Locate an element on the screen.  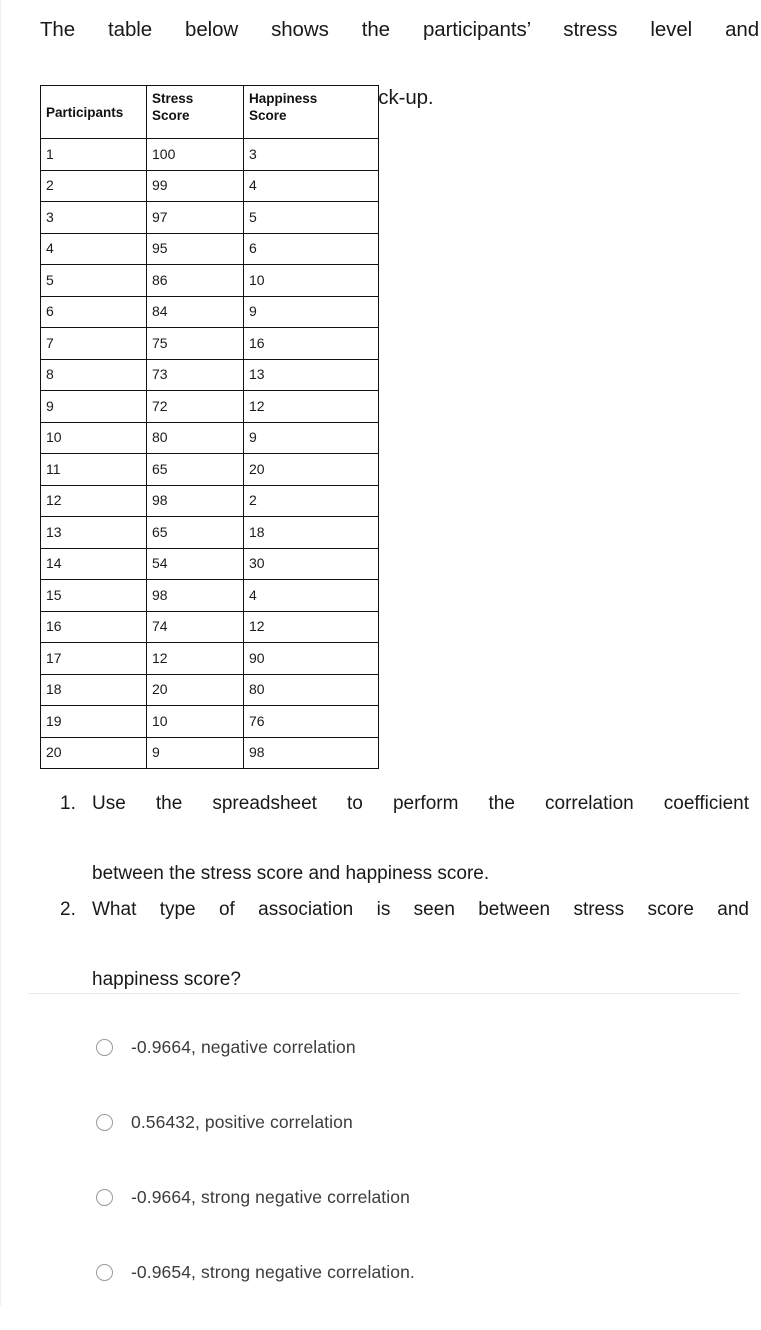
cell-happiness-score: 12 is located at coordinates (311, 406).